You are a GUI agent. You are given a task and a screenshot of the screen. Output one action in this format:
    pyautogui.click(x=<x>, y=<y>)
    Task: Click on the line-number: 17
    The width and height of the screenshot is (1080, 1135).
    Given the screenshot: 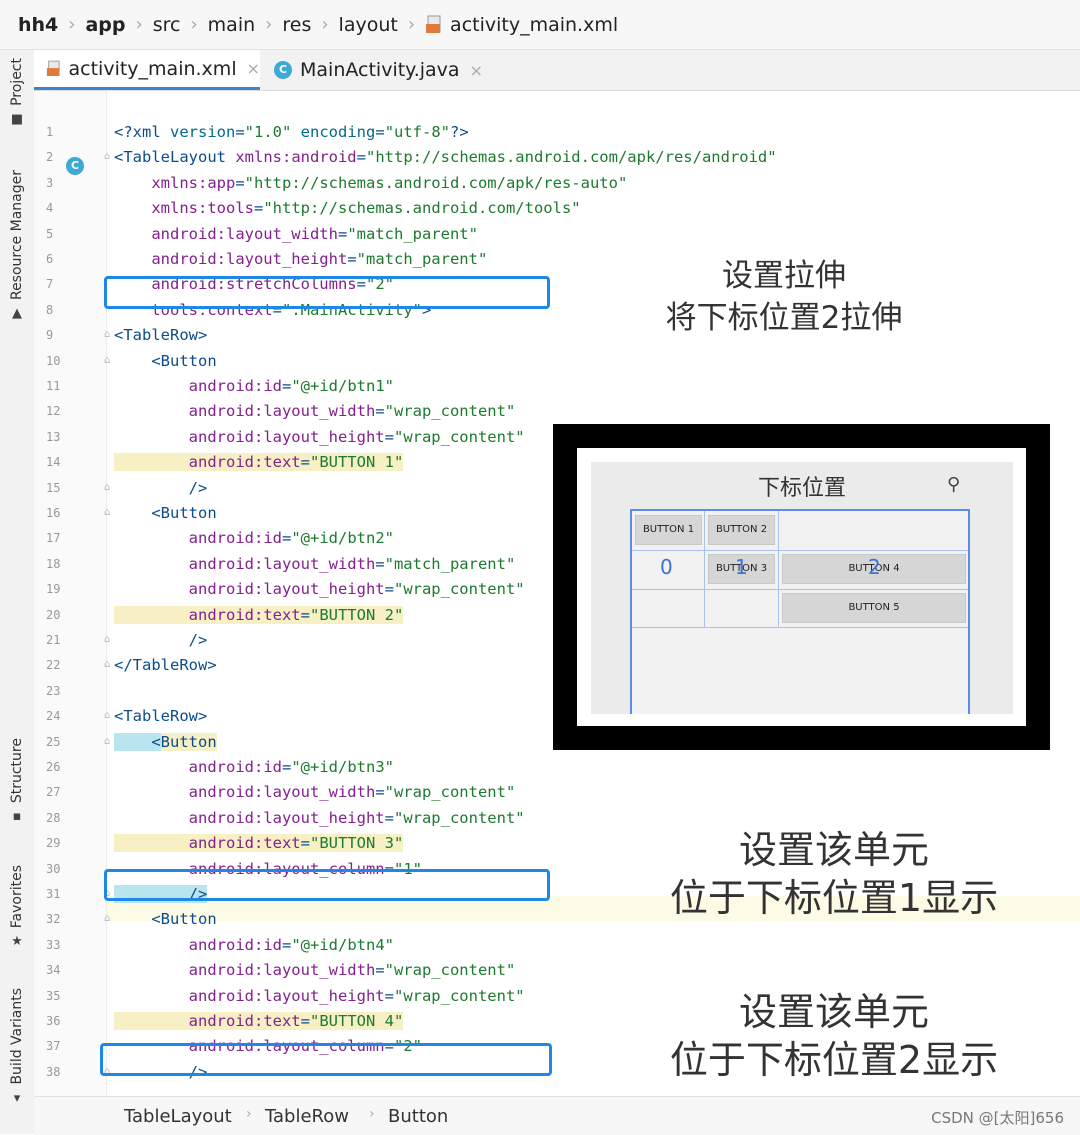 What is the action you would take?
    pyautogui.click(x=53, y=538)
    